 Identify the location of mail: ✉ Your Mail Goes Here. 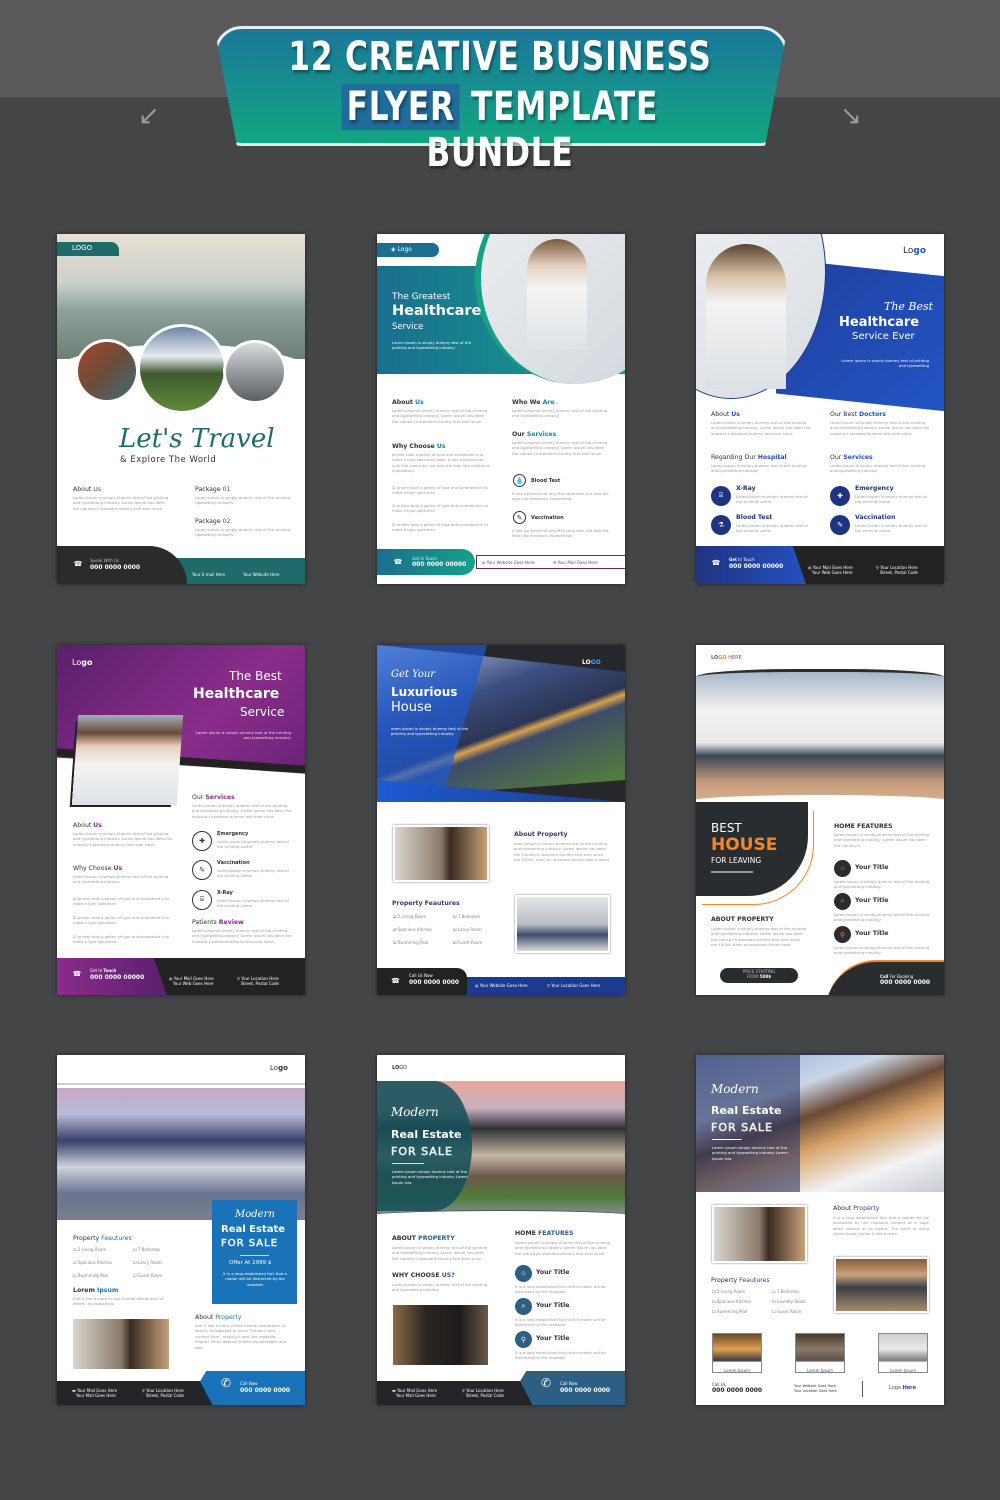
(575, 562).